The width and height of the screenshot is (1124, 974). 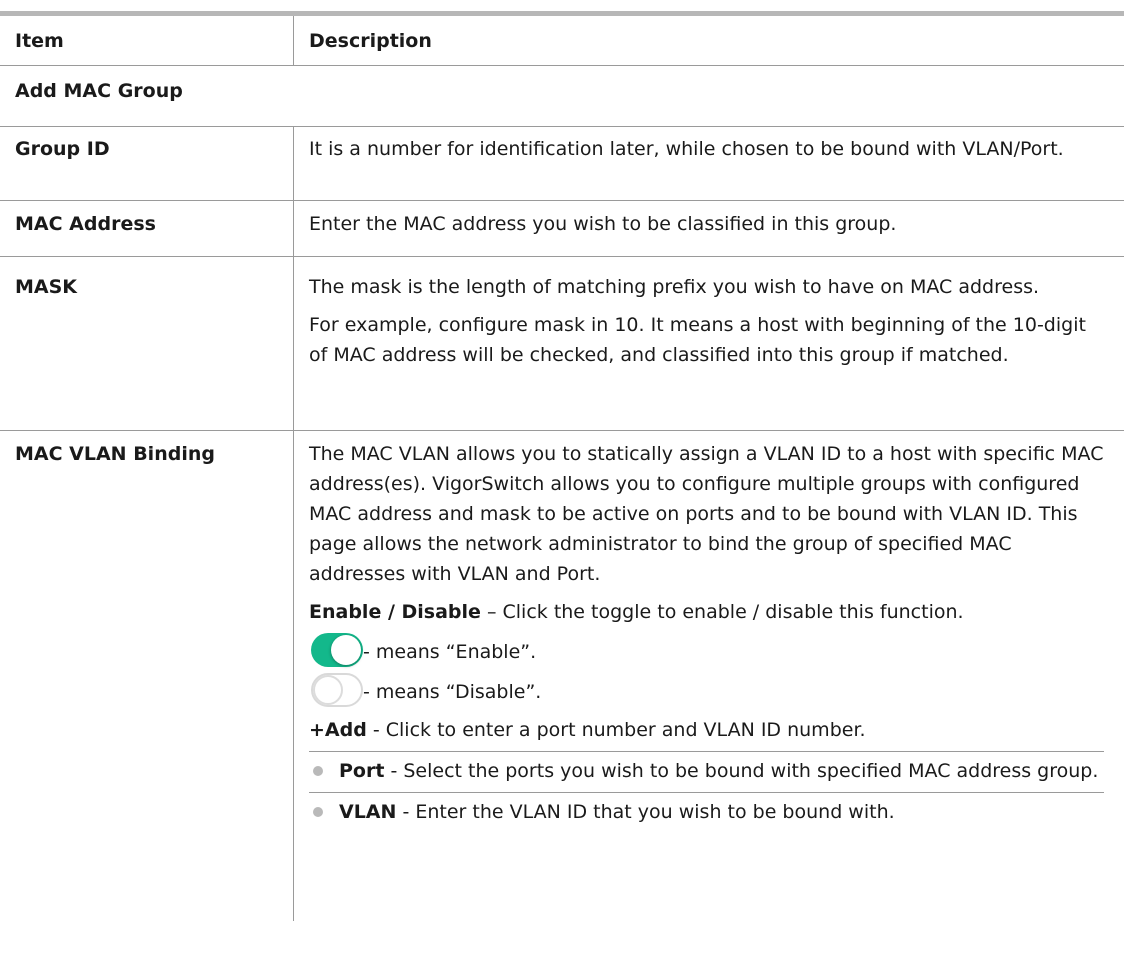 What do you see at coordinates (337, 690) in the screenshot?
I see `toggle-off-icon` at bounding box center [337, 690].